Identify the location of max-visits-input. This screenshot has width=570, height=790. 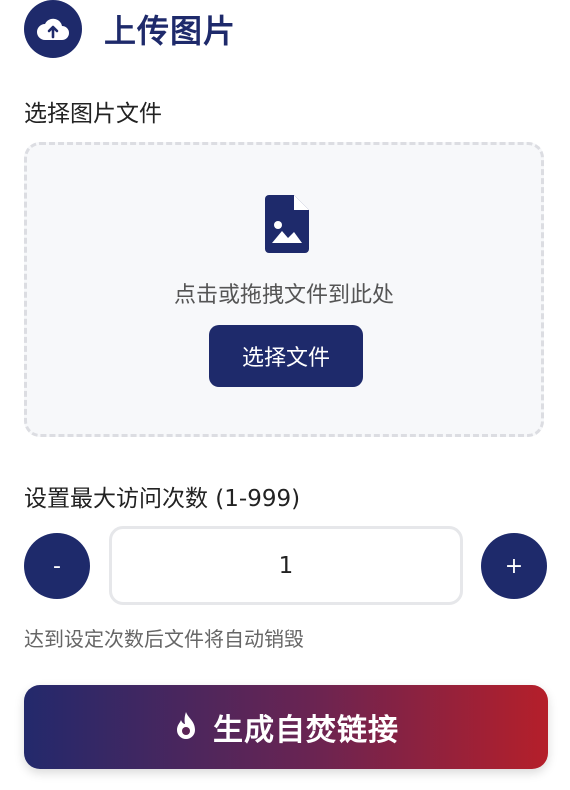
(286, 565).